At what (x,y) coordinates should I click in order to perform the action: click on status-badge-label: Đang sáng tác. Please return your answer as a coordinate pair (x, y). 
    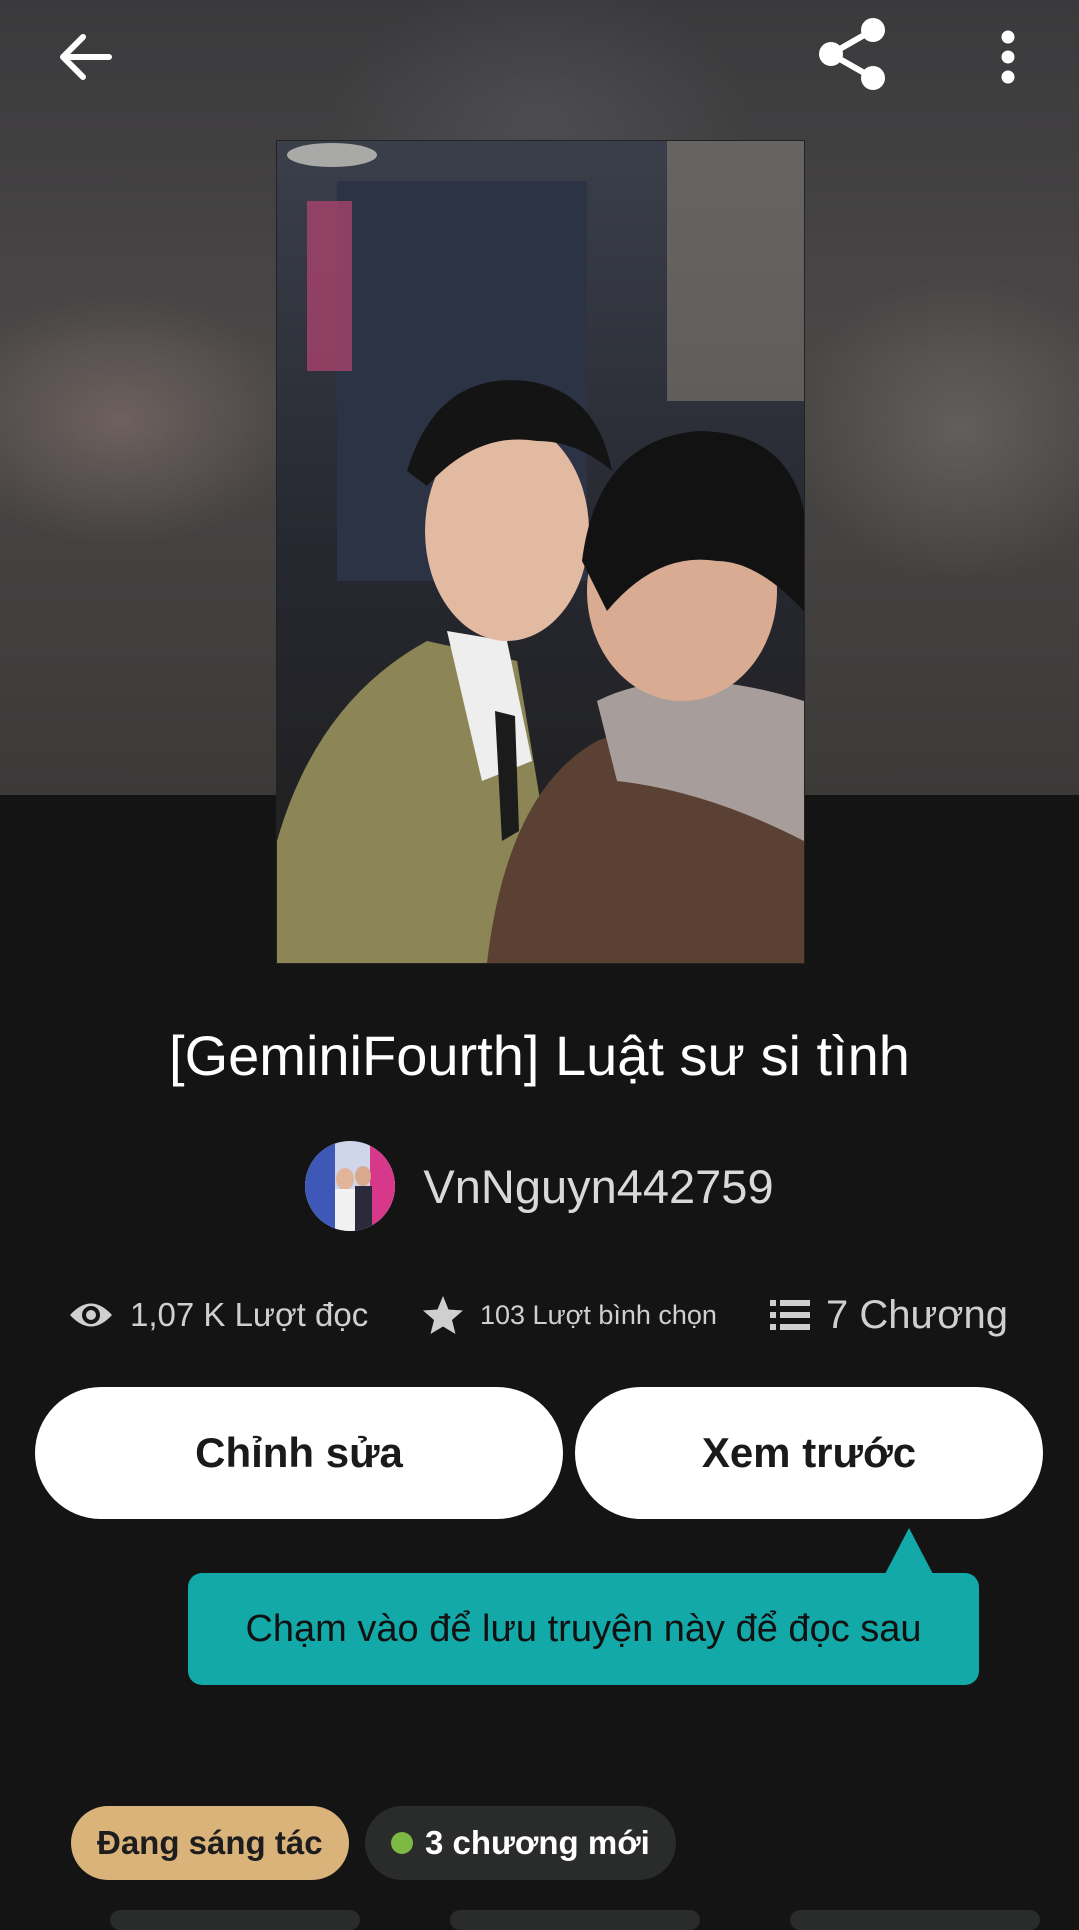
    Looking at the image, I should click on (210, 1842).